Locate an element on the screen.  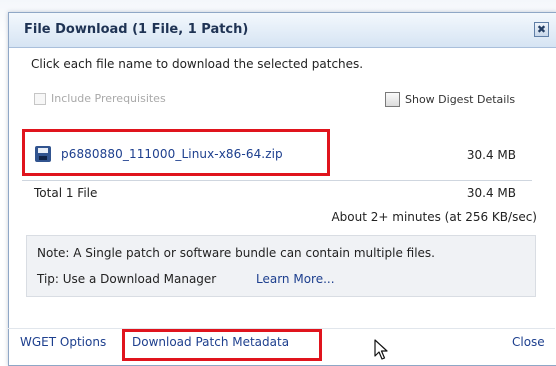
wget-options-link: WGET Options is located at coordinates (63, 342).